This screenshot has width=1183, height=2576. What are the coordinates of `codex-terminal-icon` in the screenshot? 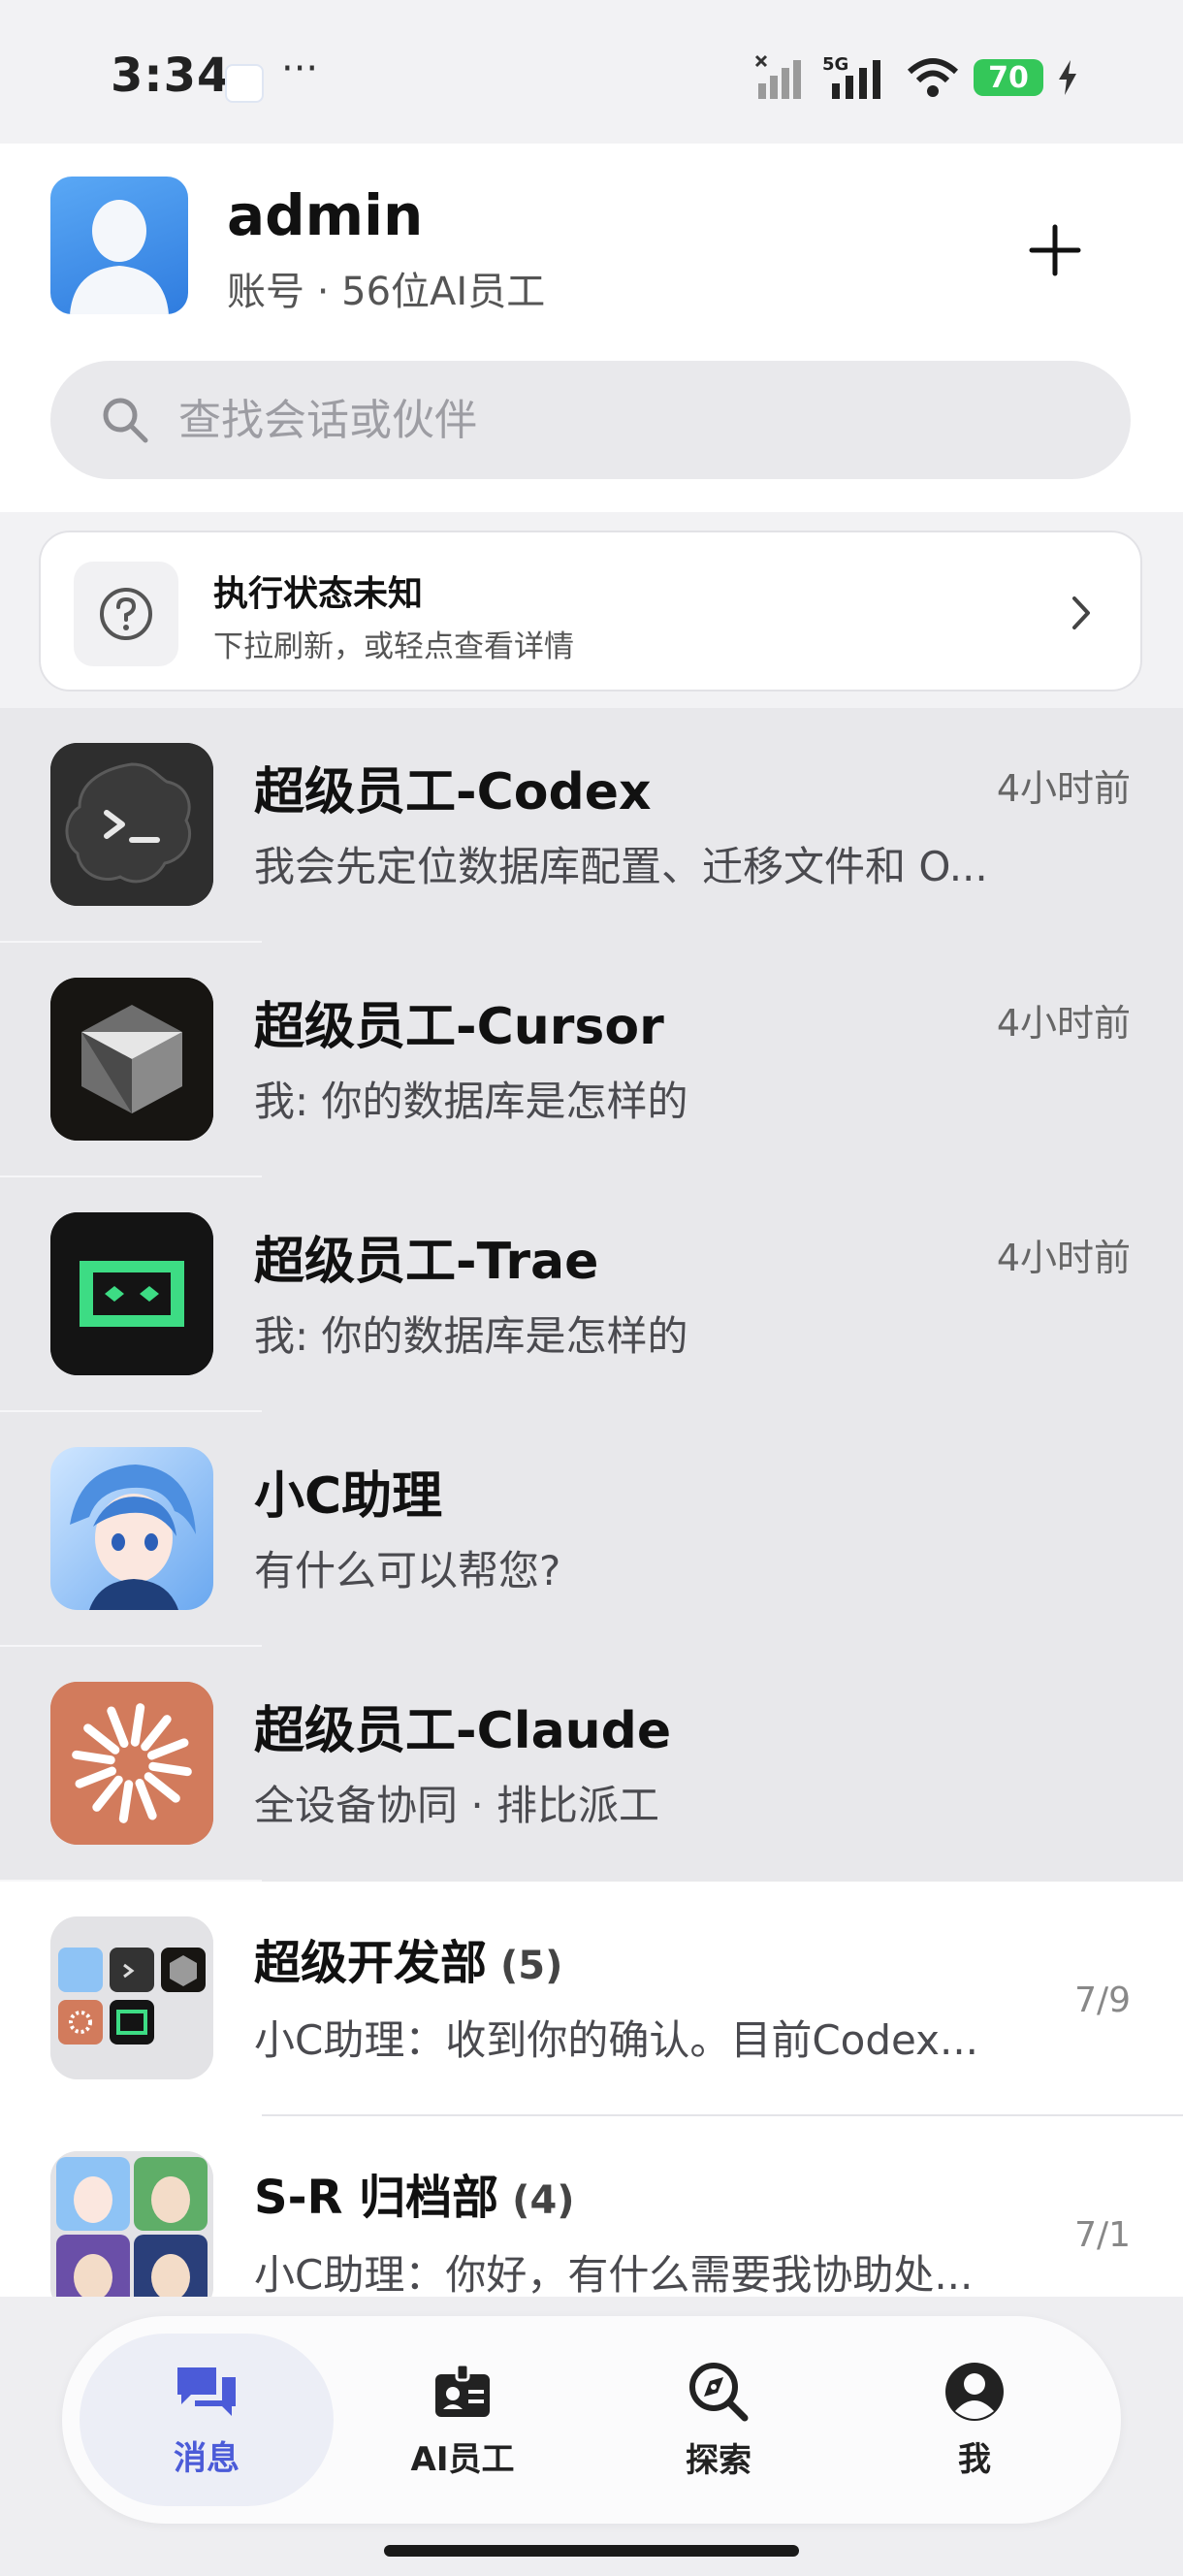 It's located at (131, 824).